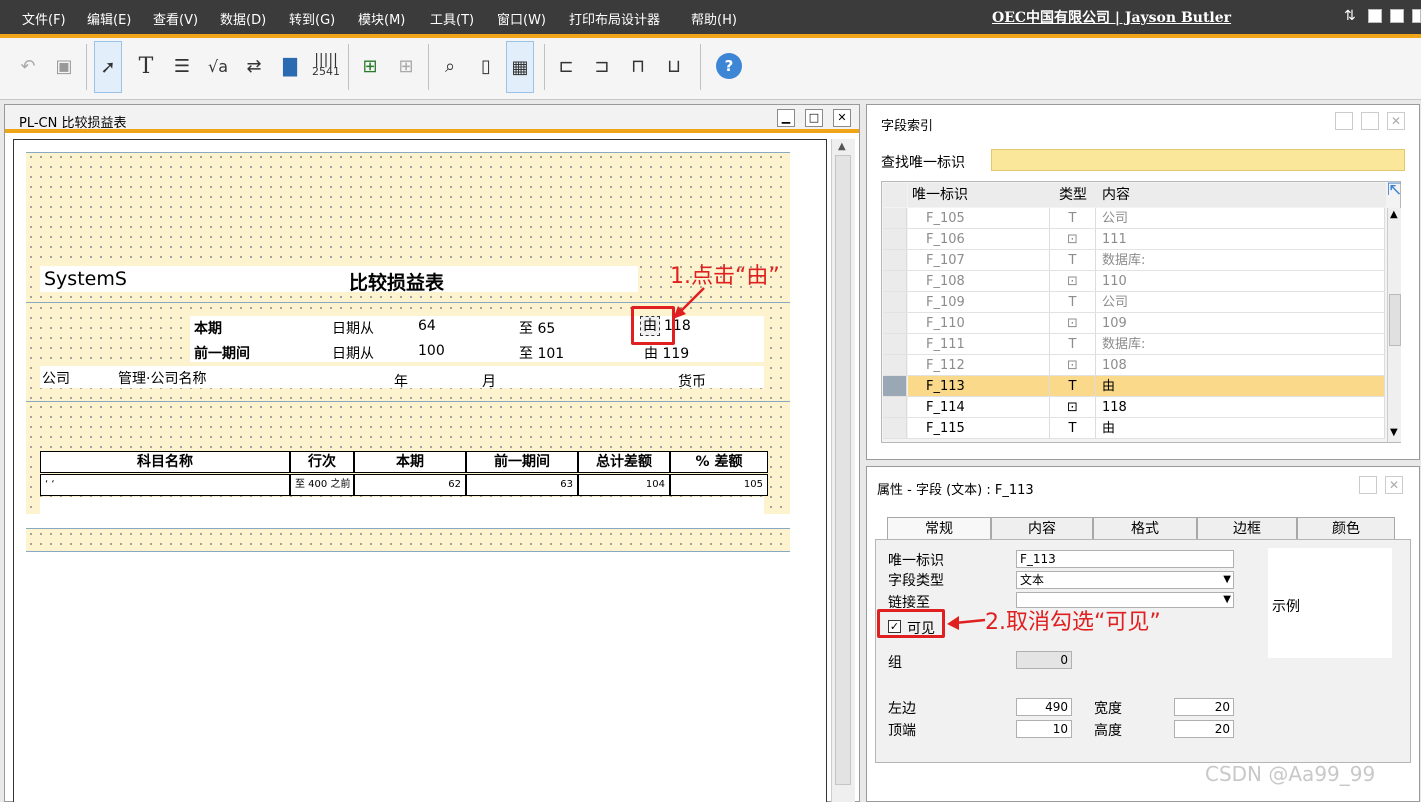 This screenshot has width=1421, height=802. Describe the element at coordinates (537, 328) in the screenshot. I see `to-field-1: 至 65` at that location.